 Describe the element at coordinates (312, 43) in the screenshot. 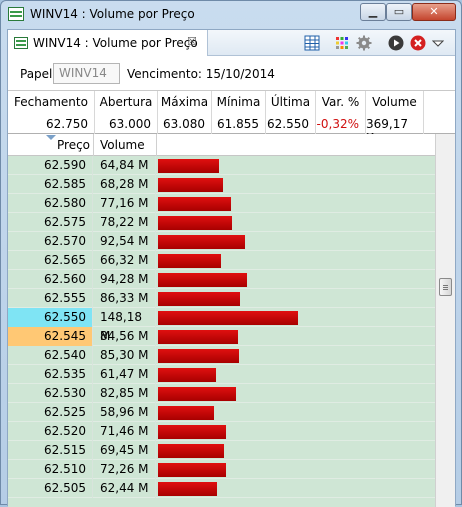

I see `grid-view-icon` at that location.